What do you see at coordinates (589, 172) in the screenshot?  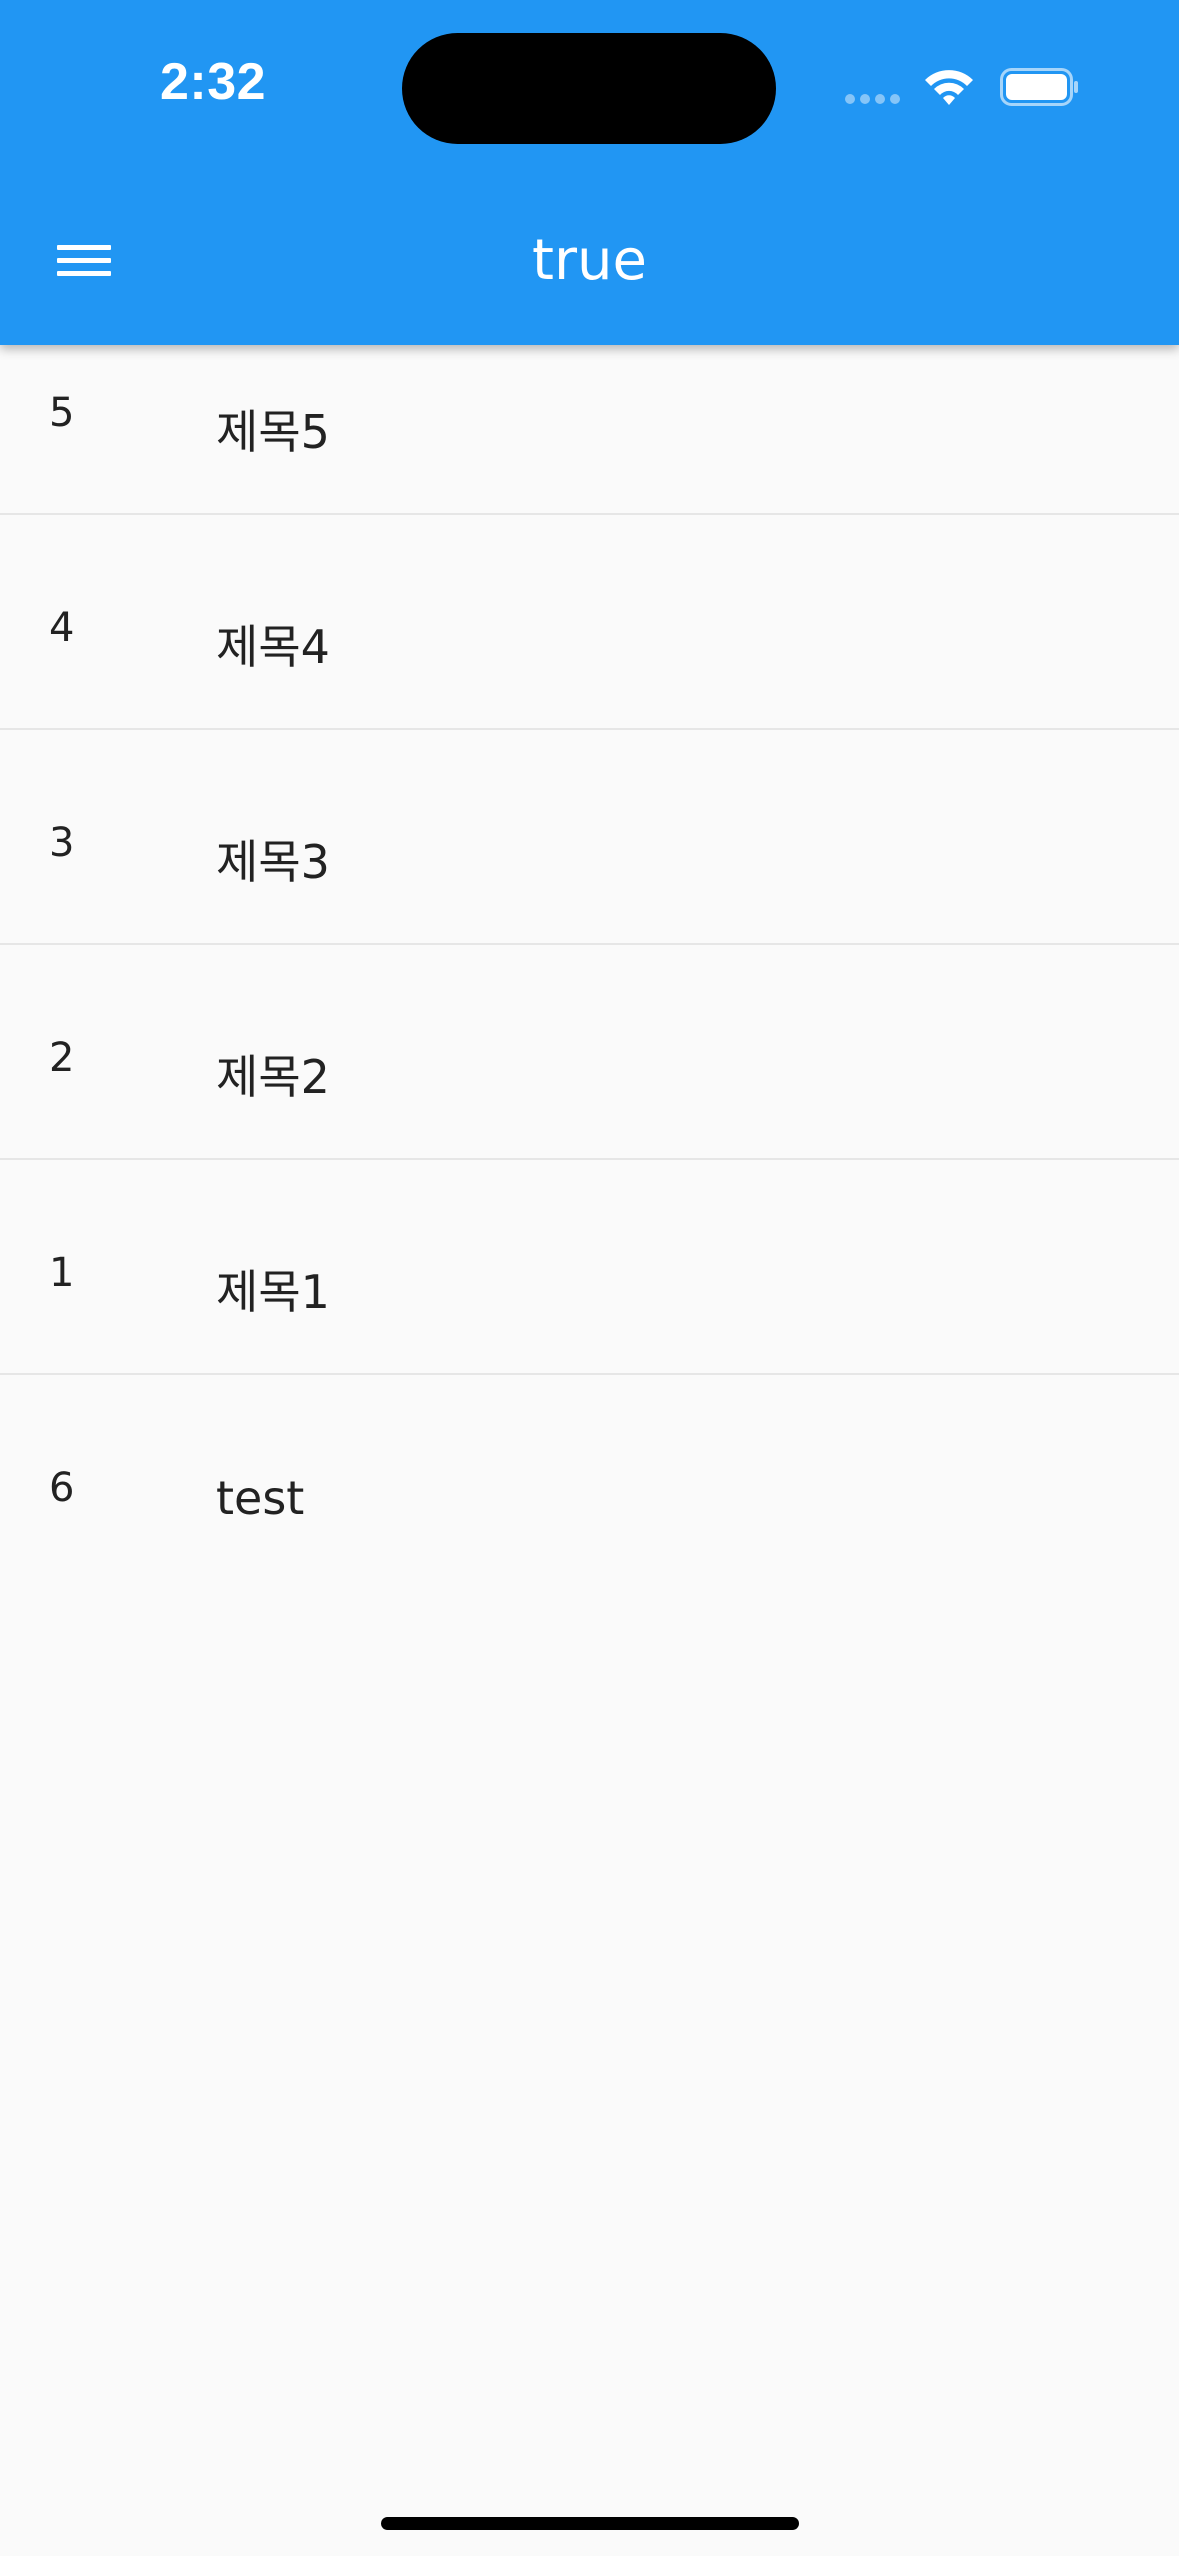 I see `app-bar: 2:32 true` at bounding box center [589, 172].